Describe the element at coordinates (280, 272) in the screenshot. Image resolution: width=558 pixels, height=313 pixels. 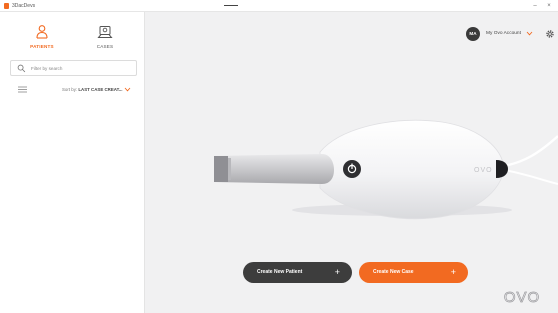
I see `create-patient-label: Create New Patient` at that location.